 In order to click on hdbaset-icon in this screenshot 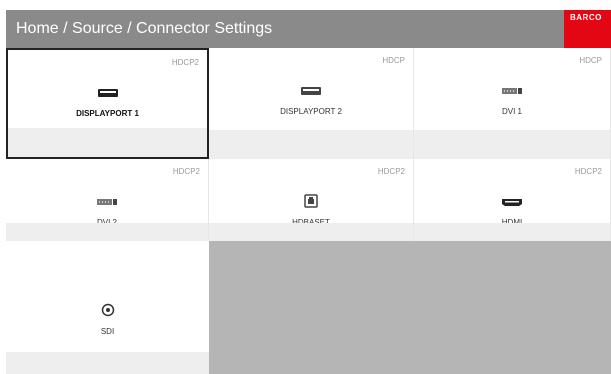, I will do `click(311, 201)`.